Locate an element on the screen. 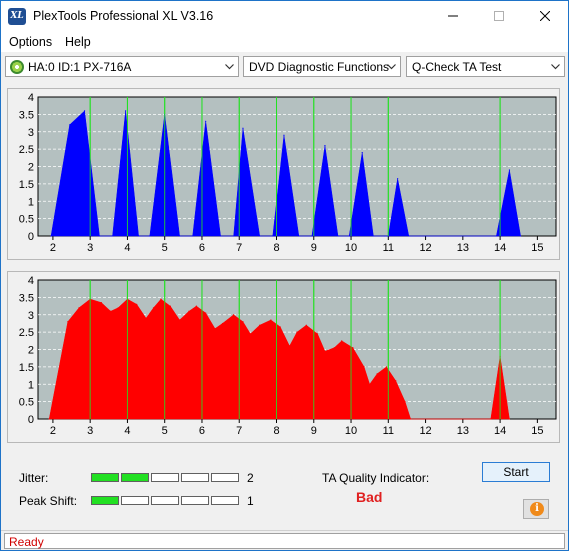  disc-drive-icon is located at coordinates (17, 67).